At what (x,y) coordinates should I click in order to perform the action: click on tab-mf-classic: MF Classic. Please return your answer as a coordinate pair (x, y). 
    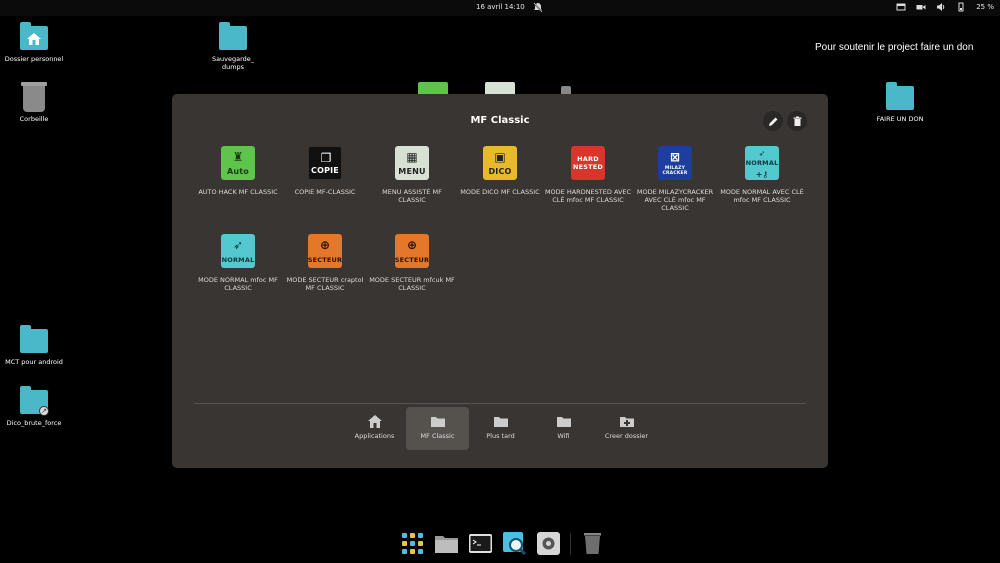
    Looking at the image, I should click on (437, 428).